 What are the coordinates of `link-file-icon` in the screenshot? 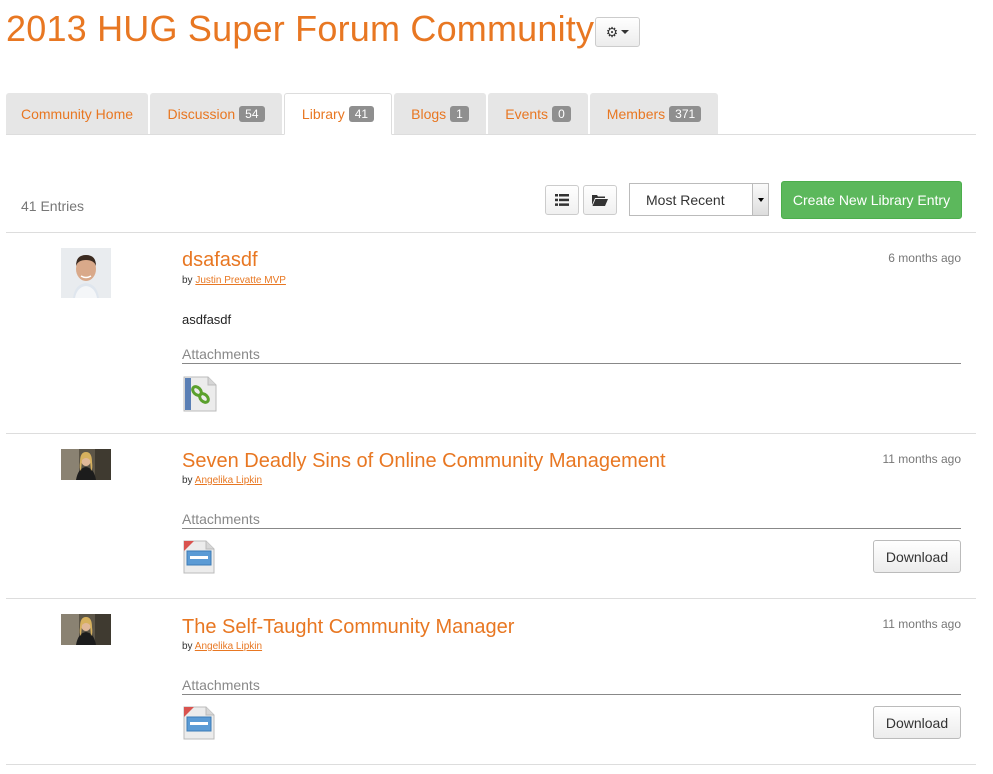 It's located at (200, 396).